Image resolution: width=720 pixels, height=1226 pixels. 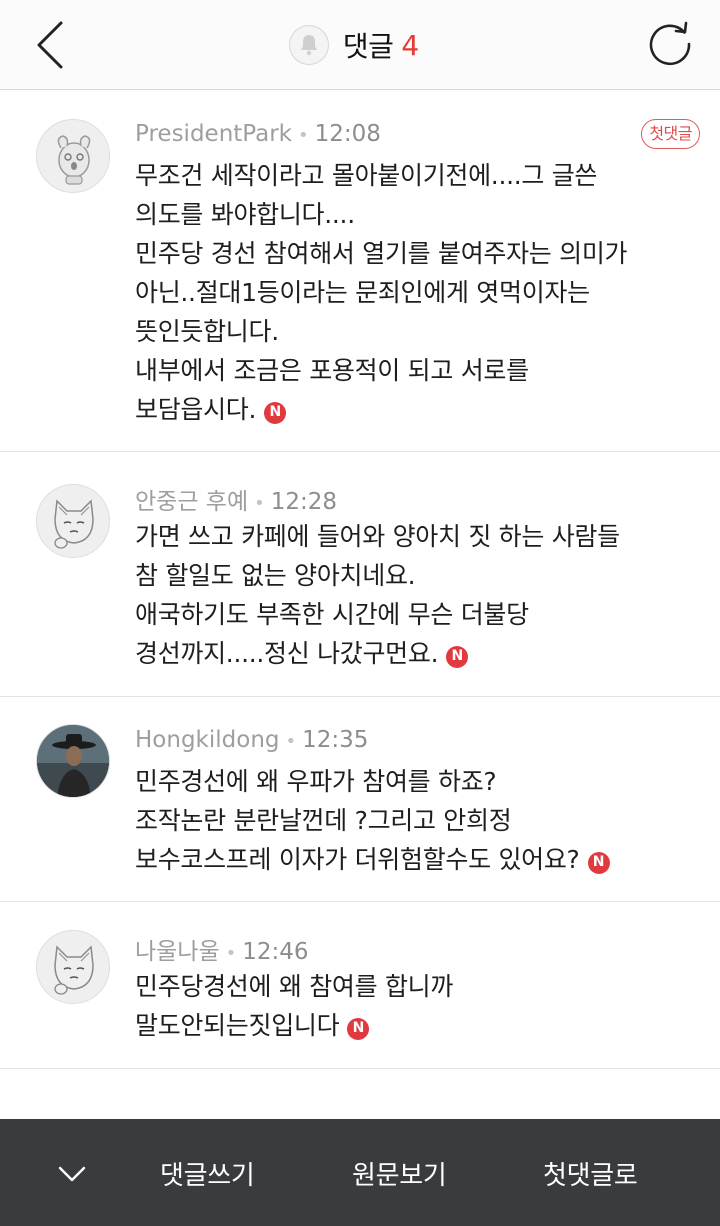 I want to click on author-name: PresidentPark, so click(x=213, y=134).